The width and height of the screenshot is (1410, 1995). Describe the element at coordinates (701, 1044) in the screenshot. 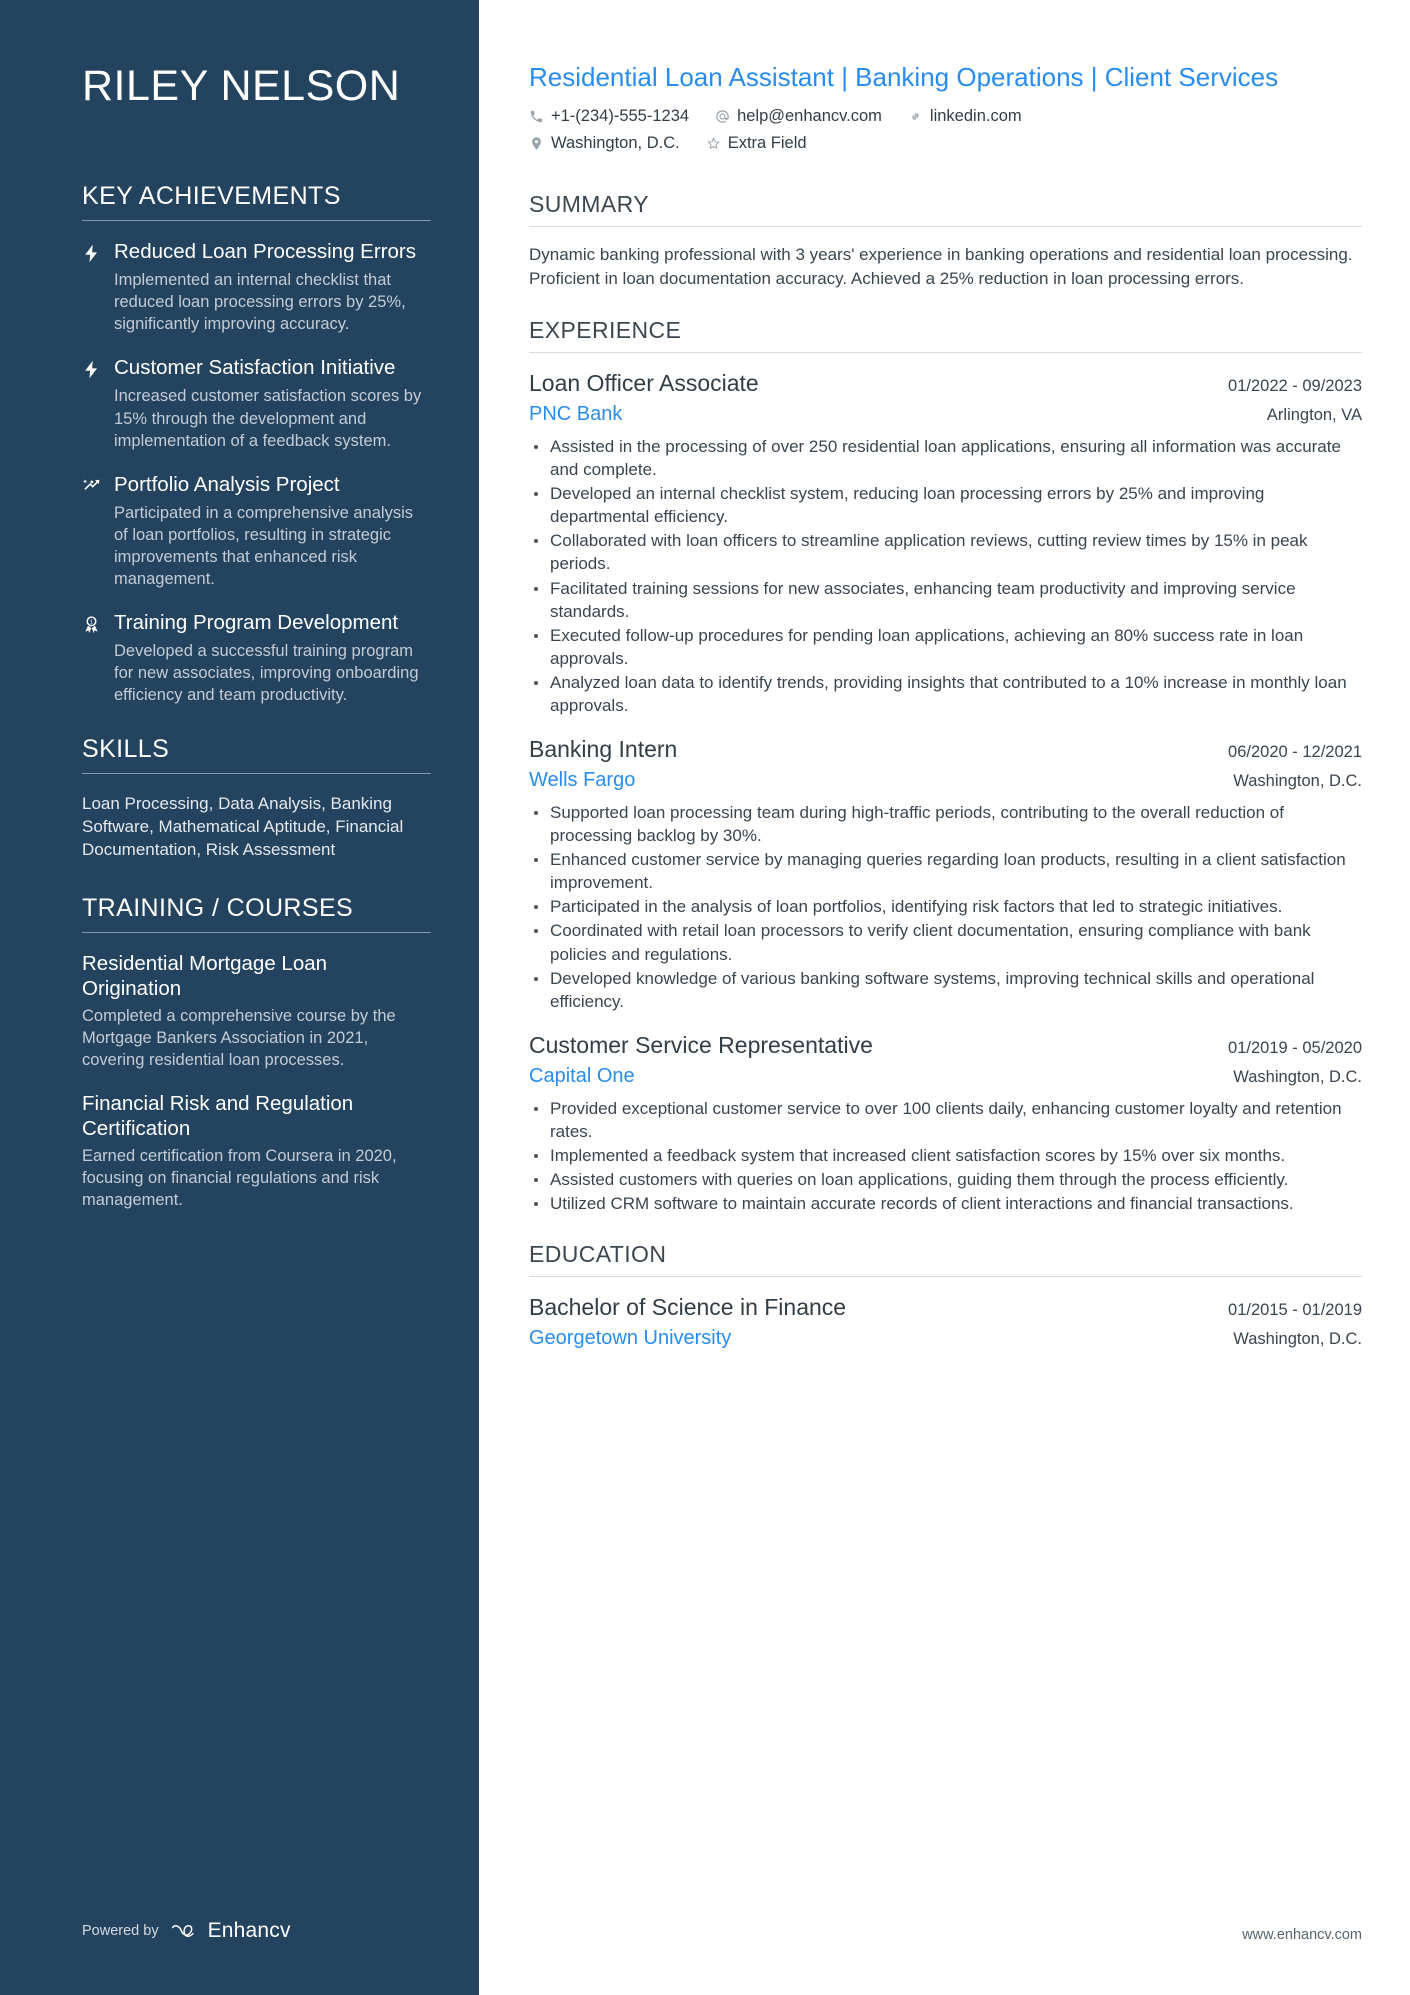

I see `job-title: Customer Service Representative` at that location.